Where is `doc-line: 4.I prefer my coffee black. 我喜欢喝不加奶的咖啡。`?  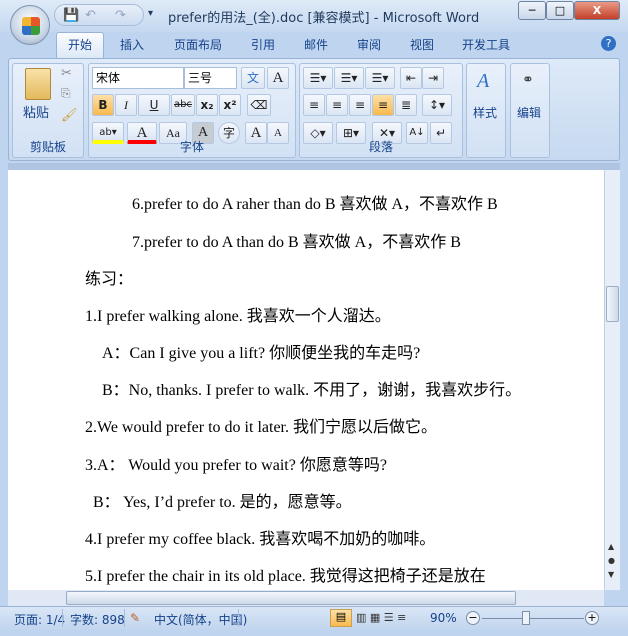 doc-line: 4.I prefer my coffee black. 我喜欢喝不加奶的咖啡。 is located at coordinates (260, 539).